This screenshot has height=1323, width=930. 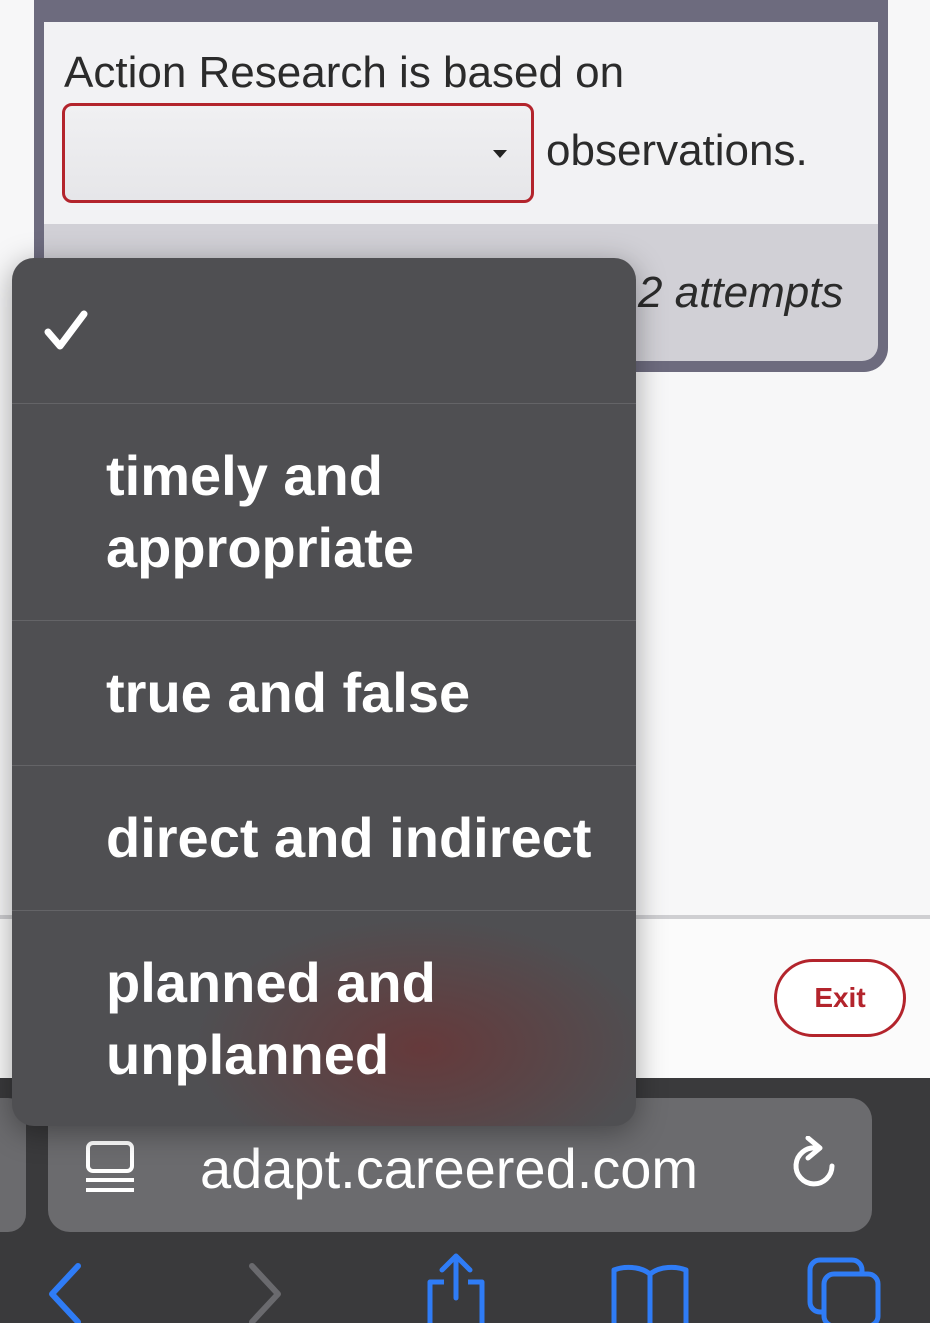 What do you see at coordinates (741, 292) in the screenshot?
I see `attempts-remaining: 2 attempts` at bounding box center [741, 292].